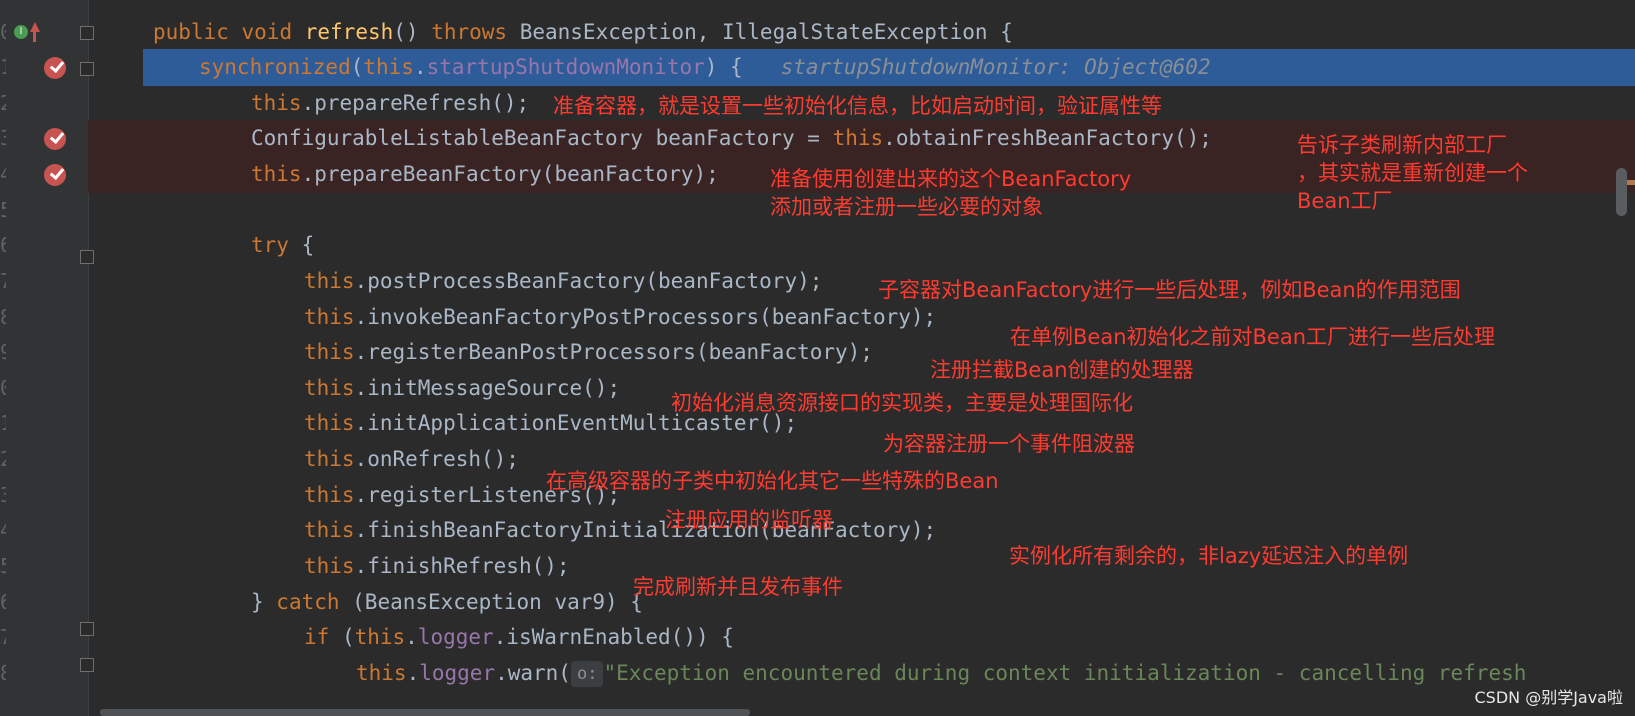 The height and width of the screenshot is (716, 1635). I want to click on code-text: .isWarnEnabled()) {, so click(613, 637).